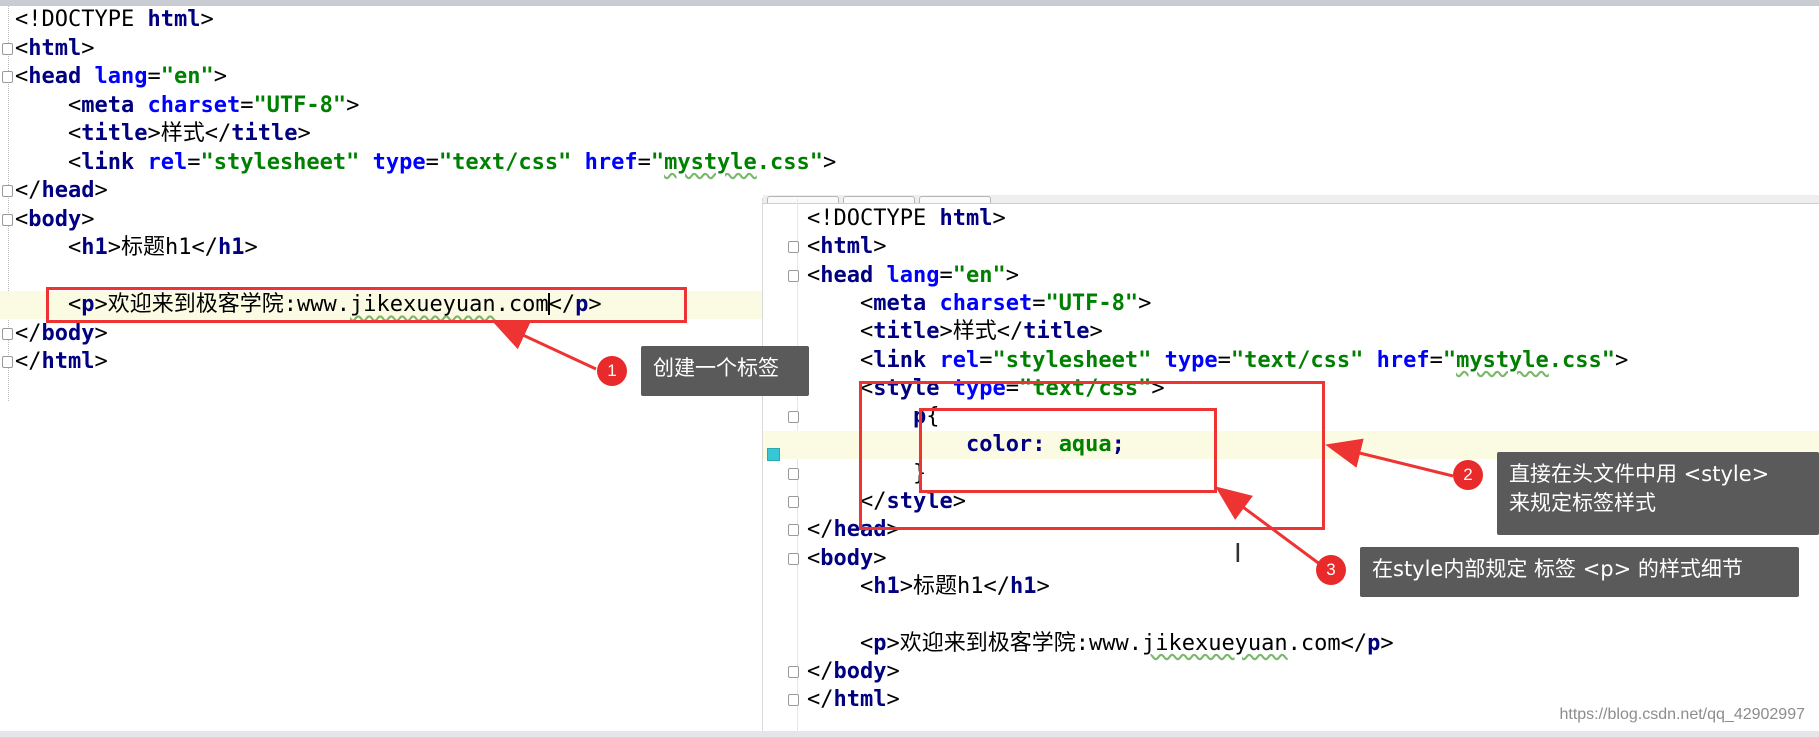 This screenshot has height=737, width=1819. I want to click on window-bottom-bar, so click(909, 734).